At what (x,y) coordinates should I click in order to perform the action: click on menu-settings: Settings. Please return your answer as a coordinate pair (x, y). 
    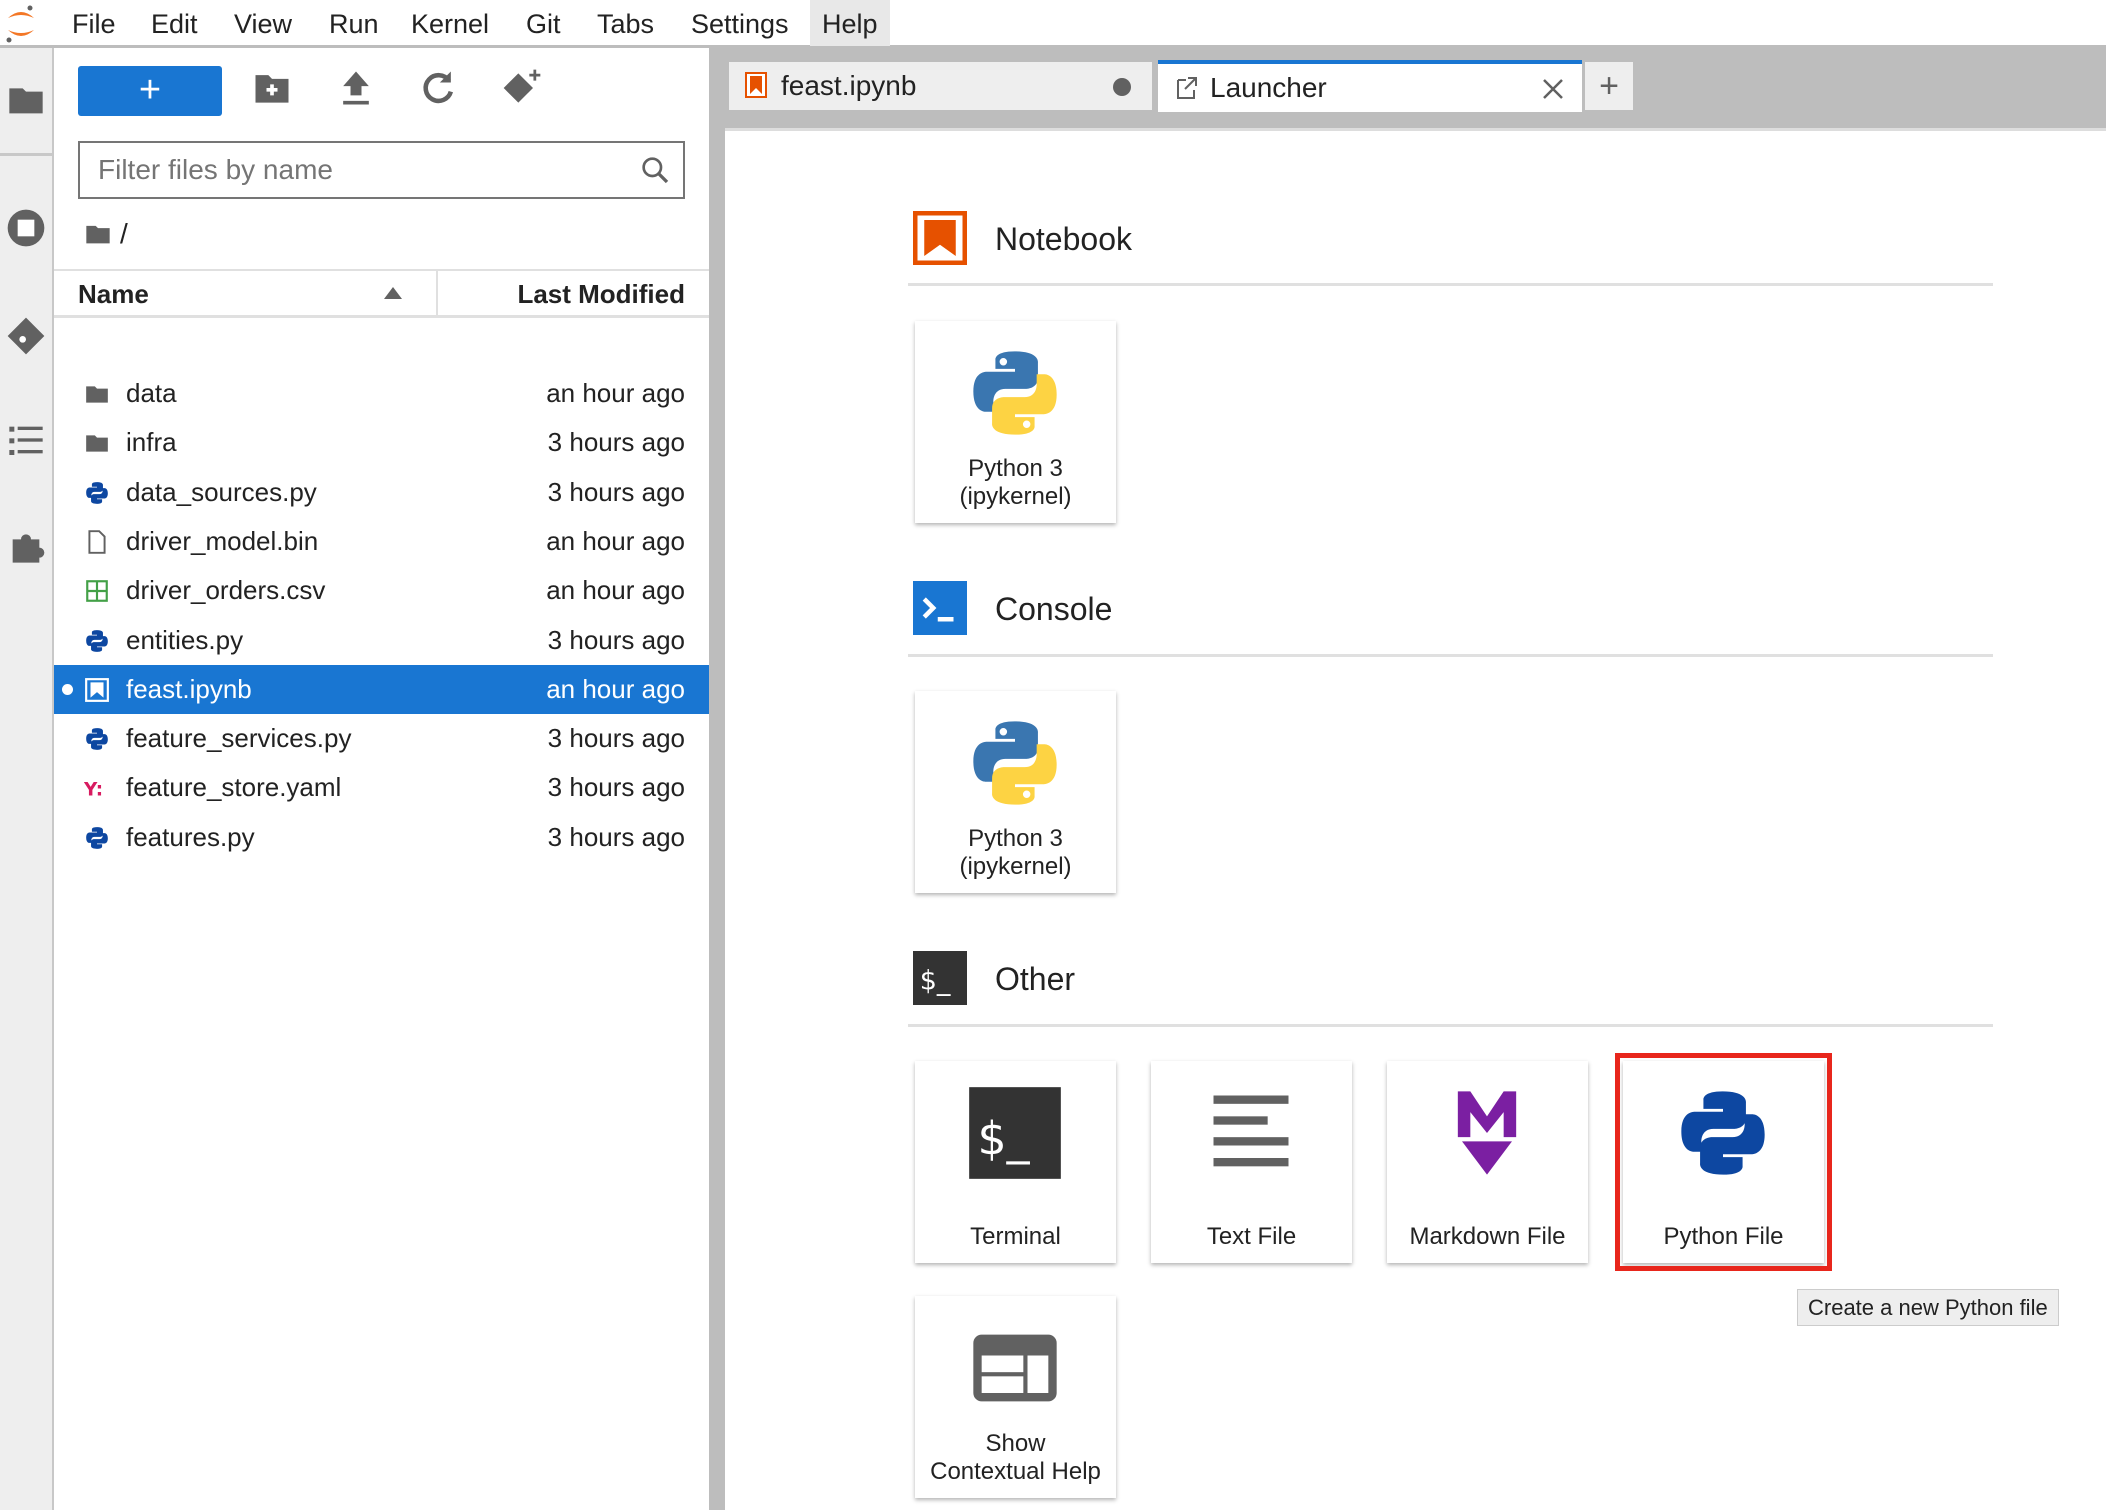
    Looking at the image, I should click on (740, 23).